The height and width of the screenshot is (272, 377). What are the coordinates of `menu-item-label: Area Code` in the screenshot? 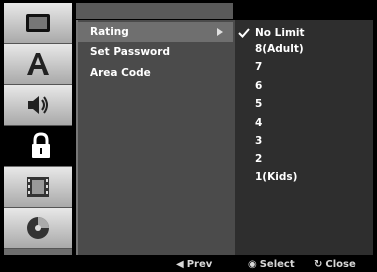 It's located at (120, 73).